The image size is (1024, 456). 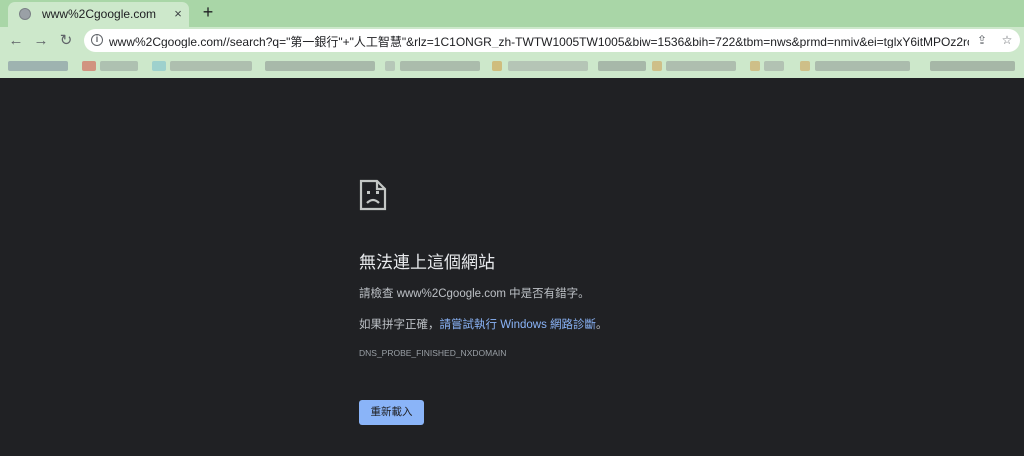 I want to click on tab-active: www%2Cgoogle.com ×, so click(x=98, y=14).